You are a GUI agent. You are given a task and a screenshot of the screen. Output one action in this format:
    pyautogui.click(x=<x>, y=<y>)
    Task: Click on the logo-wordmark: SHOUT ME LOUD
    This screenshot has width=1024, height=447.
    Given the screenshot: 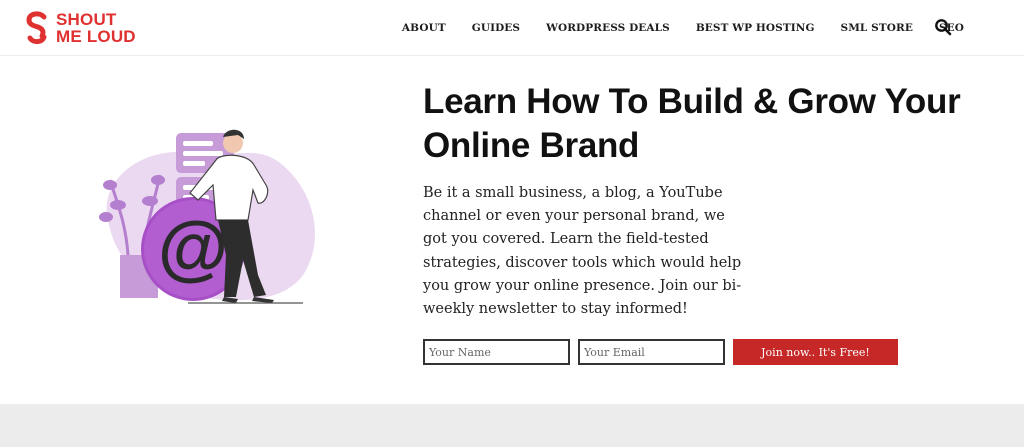 What is the action you would take?
    pyautogui.click(x=96, y=28)
    